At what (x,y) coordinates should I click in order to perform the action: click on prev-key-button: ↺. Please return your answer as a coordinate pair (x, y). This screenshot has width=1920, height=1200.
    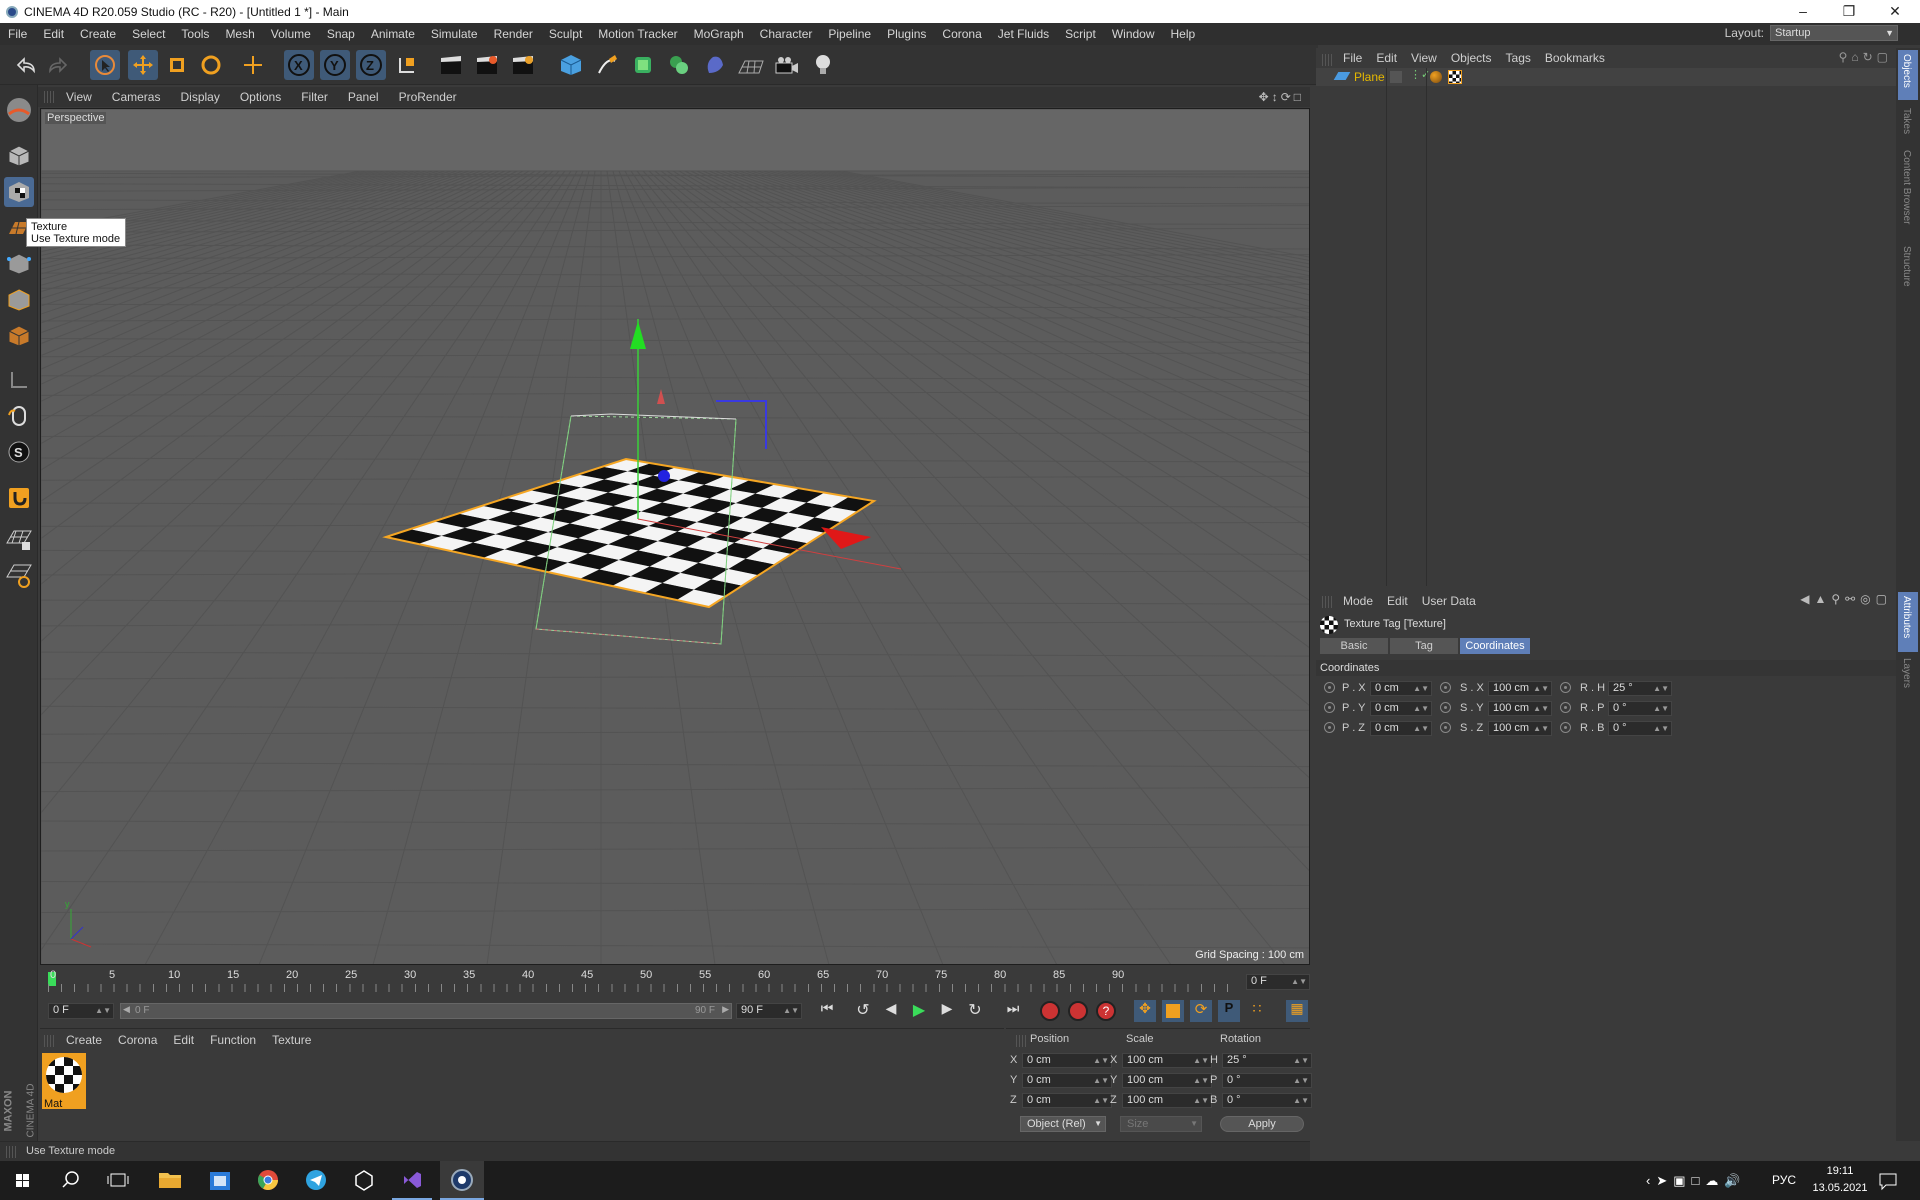
    Looking at the image, I should click on (863, 1011).